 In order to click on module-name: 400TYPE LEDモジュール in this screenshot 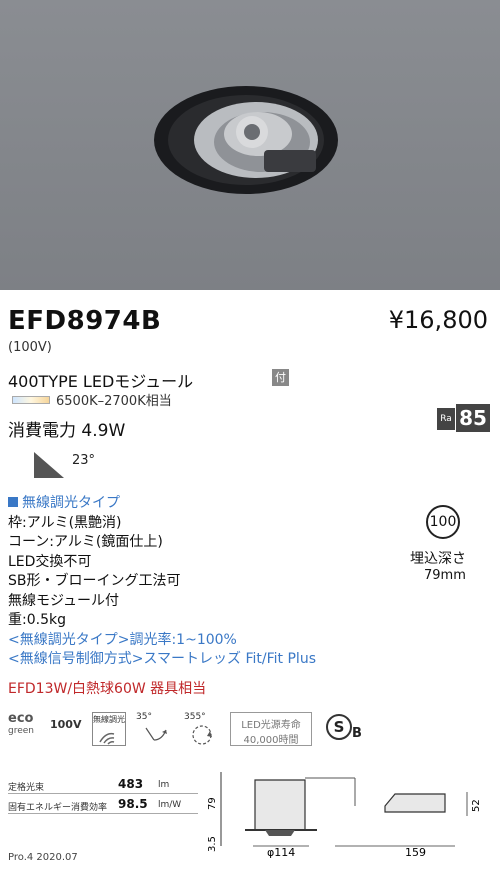, I will do `click(101, 381)`.